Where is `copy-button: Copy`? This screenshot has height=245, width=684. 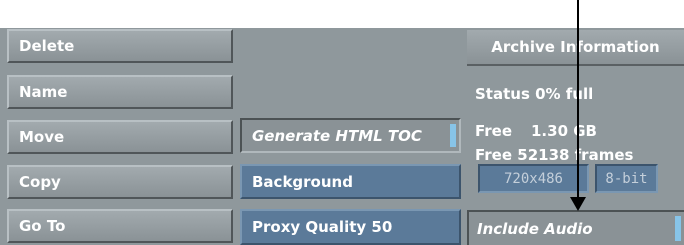 copy-button: Copy is located at coordinates (120, 182).